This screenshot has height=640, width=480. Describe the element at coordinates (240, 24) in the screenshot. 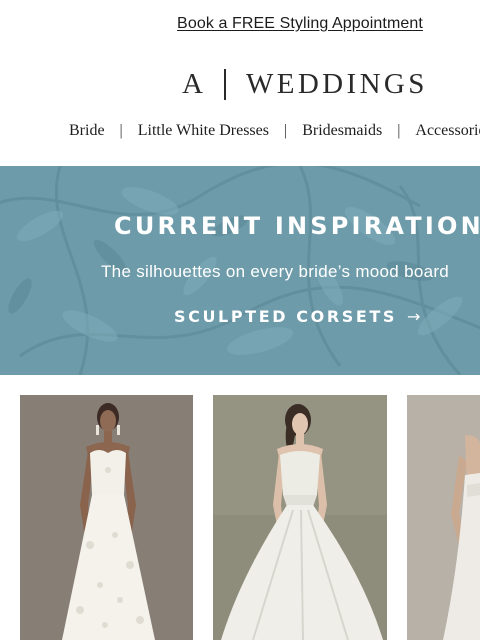

I see `book-styling-appointment-link: Book a FREE Styling Appointment` at that location.